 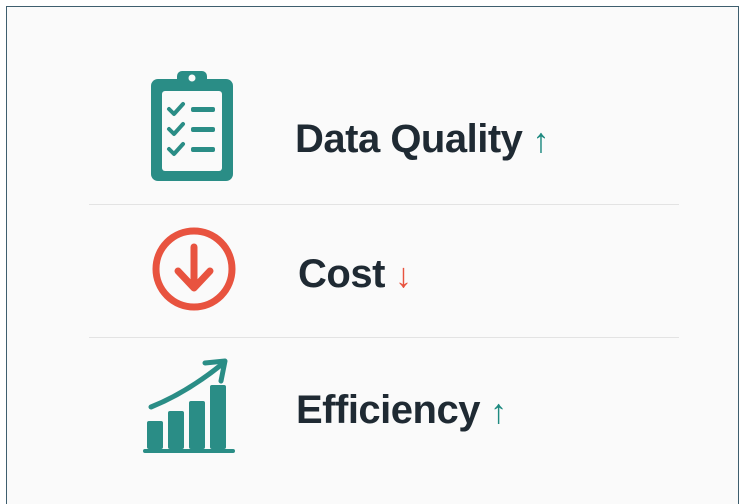 I want to click on metric-label-cost: Cost ↓, so click(x=355, y=274).